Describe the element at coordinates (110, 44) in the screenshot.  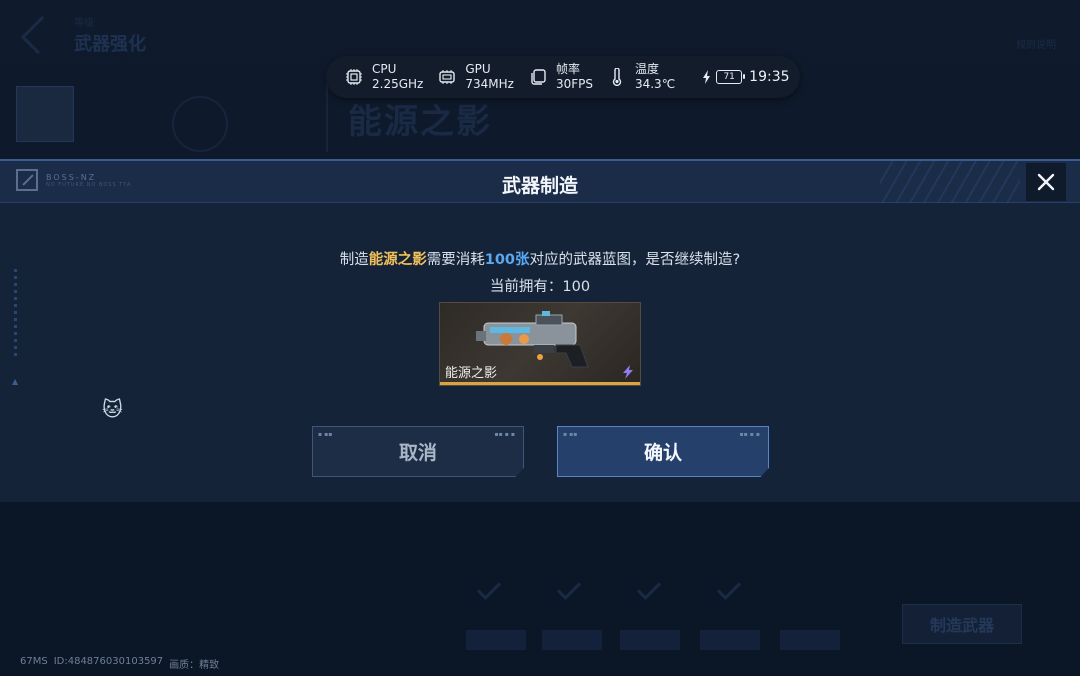
I see `background-title: 武器强化` at that location.